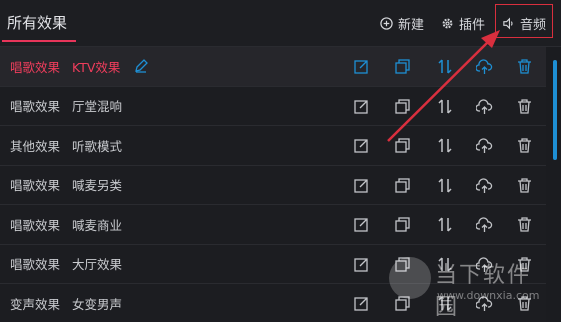  Describe the element at coordinates (386, 23) in the screenshot. I see `plus-circle-icon` at that location.